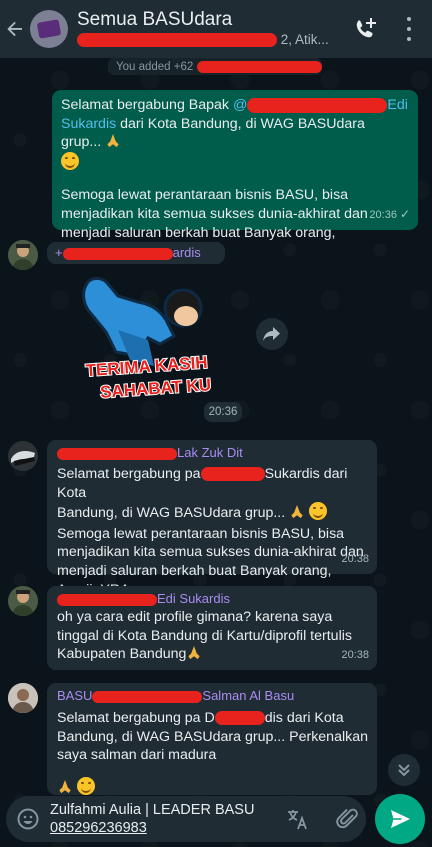 The height and width of the screenshot is (847, 432). Describe the element at coordinates (320, 105) in the screenshot. I see `mention-link: @ Edi` at that location.